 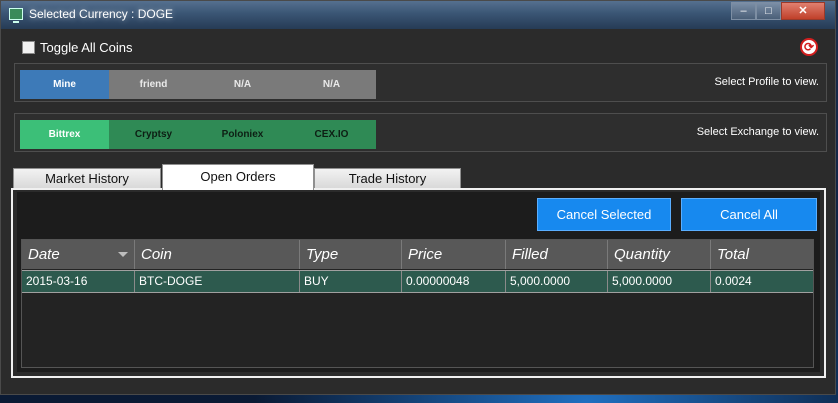 What do you see at coordinates (387, 178) in the screenshot?
I see `tab-trade-history: Trade History` at bounding box center [387, 178].